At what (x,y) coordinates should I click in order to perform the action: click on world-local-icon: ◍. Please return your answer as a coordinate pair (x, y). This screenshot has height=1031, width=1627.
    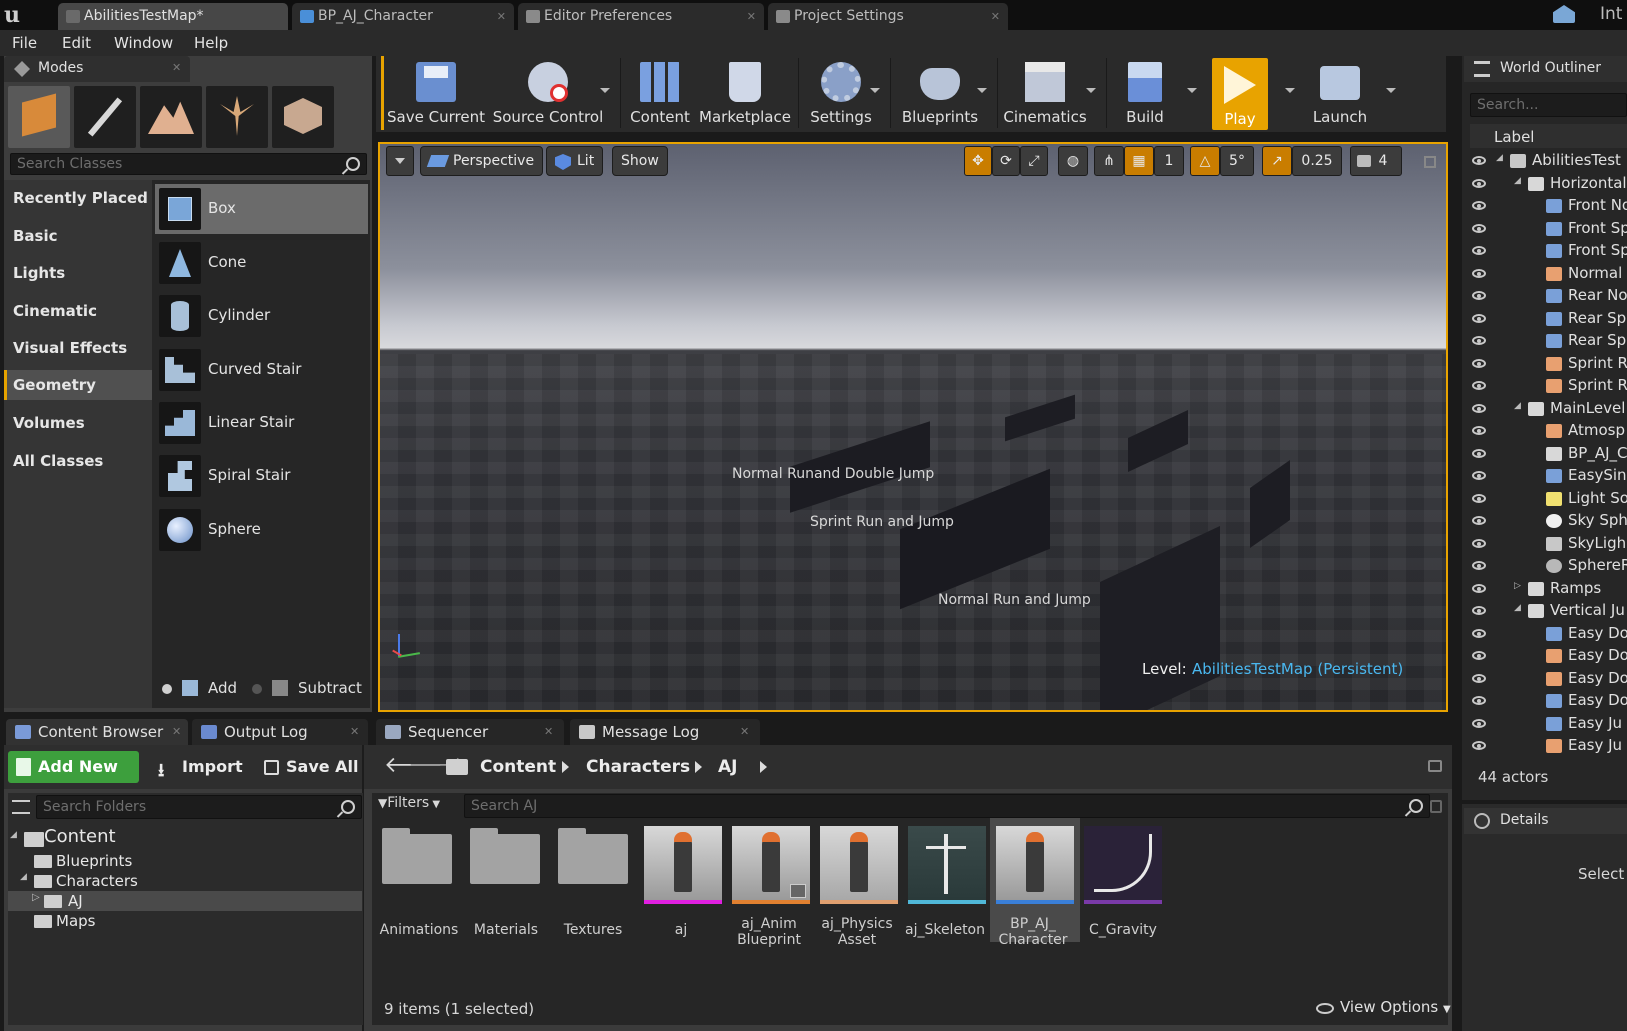
    Looking at the image, I should click on (1073, 161).